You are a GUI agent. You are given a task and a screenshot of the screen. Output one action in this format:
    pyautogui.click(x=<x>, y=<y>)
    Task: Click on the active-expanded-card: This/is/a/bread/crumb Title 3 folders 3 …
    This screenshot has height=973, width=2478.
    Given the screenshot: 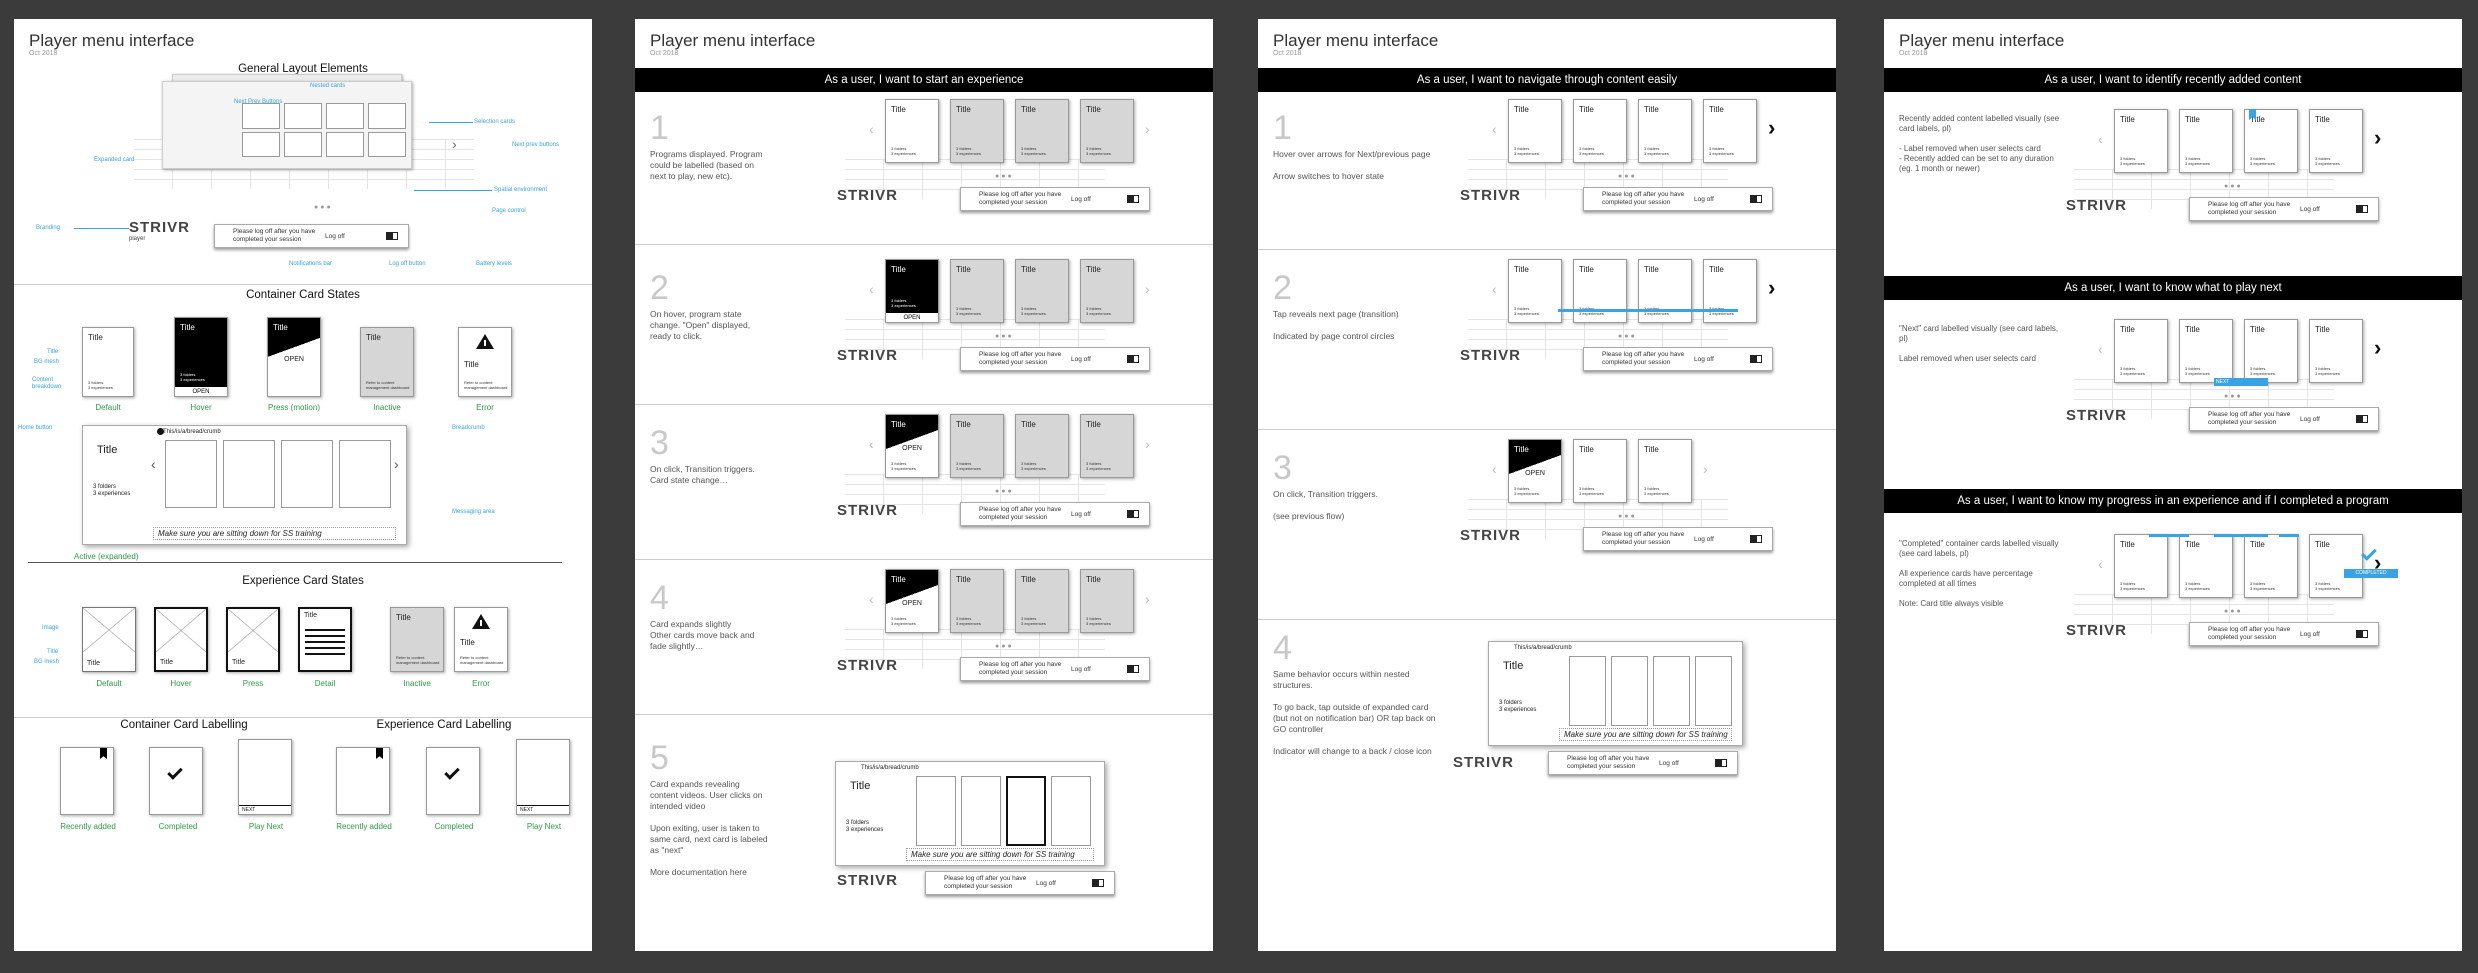 What is the action you would take?
    pyautogui.click(x=244, y=485)
    